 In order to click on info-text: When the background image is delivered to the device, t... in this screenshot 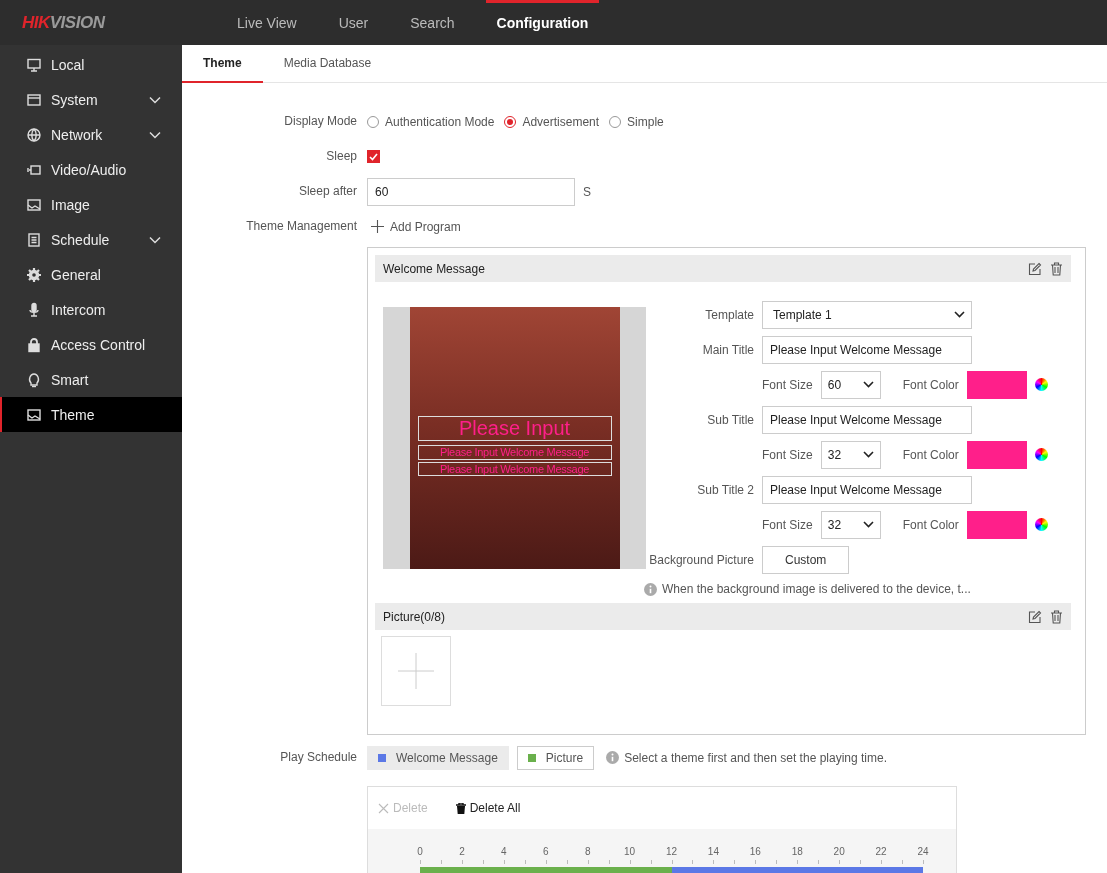, I will do `click(816, 589)`.